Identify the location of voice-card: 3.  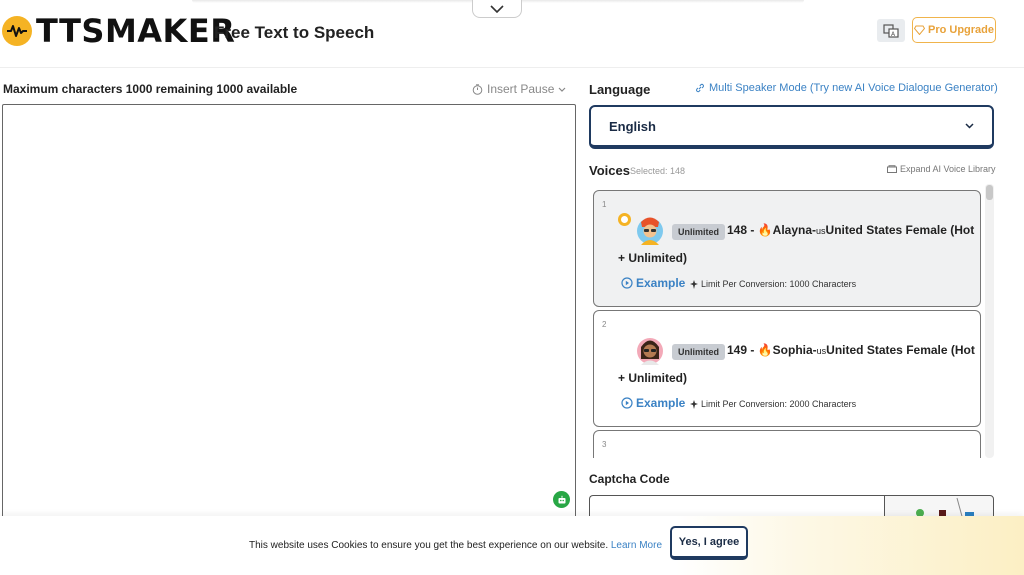
(787, 444).